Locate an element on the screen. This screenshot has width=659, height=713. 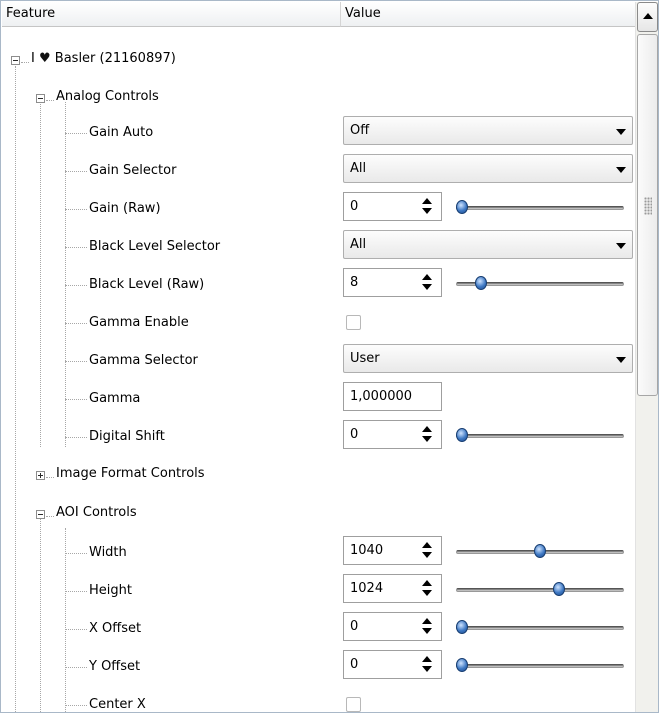
feature-column-header: Feature is located at coordinates (171, 14).